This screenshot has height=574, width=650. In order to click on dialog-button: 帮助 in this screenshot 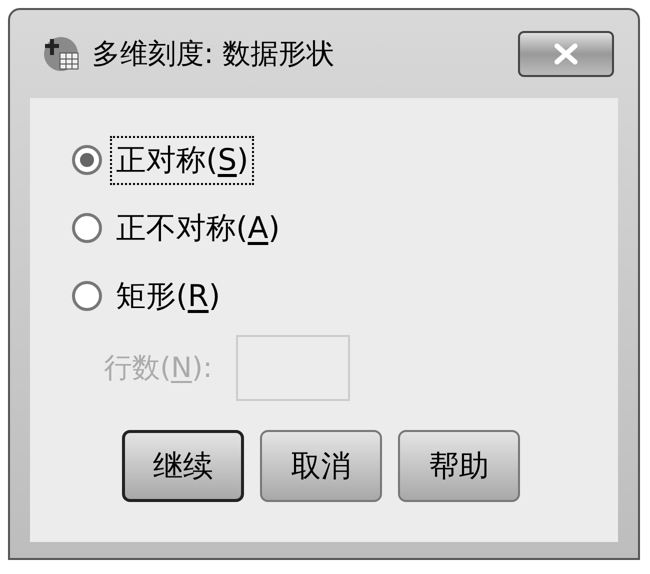, I will do `click(459, 466)`.